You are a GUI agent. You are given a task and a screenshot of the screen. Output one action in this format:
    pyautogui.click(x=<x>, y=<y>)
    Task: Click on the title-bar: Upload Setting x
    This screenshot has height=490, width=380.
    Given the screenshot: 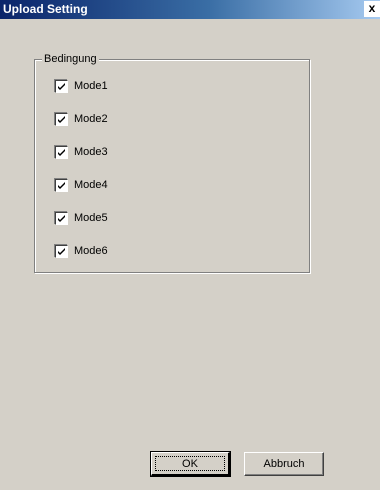 What is the action you would take?
    pyautogui.click(x=190, y=9)
    